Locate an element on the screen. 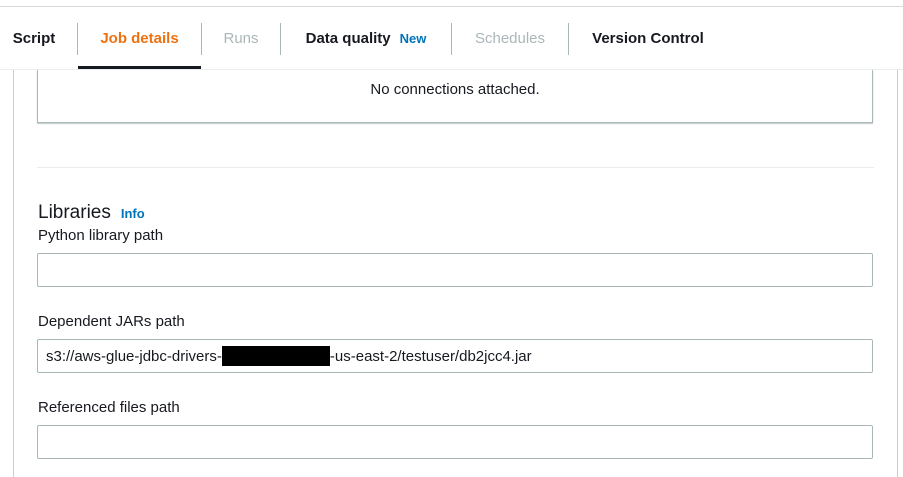  section-divider is located at coordinates (455, 167).